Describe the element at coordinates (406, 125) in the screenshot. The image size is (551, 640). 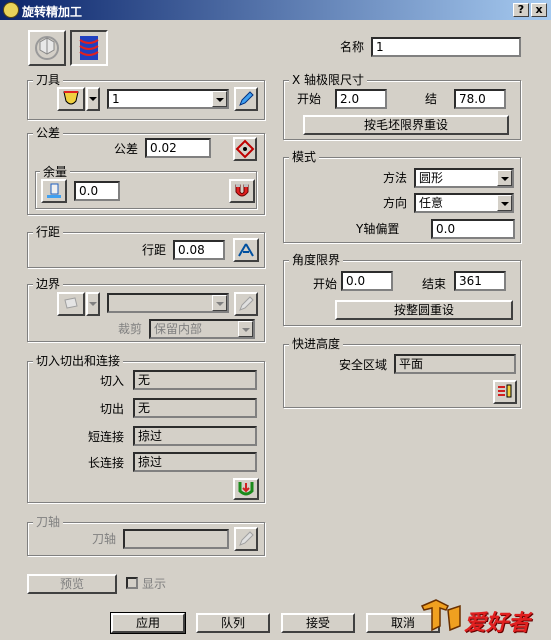
I see `reset-to-block-button: 按毛坯限界重设` at that location.